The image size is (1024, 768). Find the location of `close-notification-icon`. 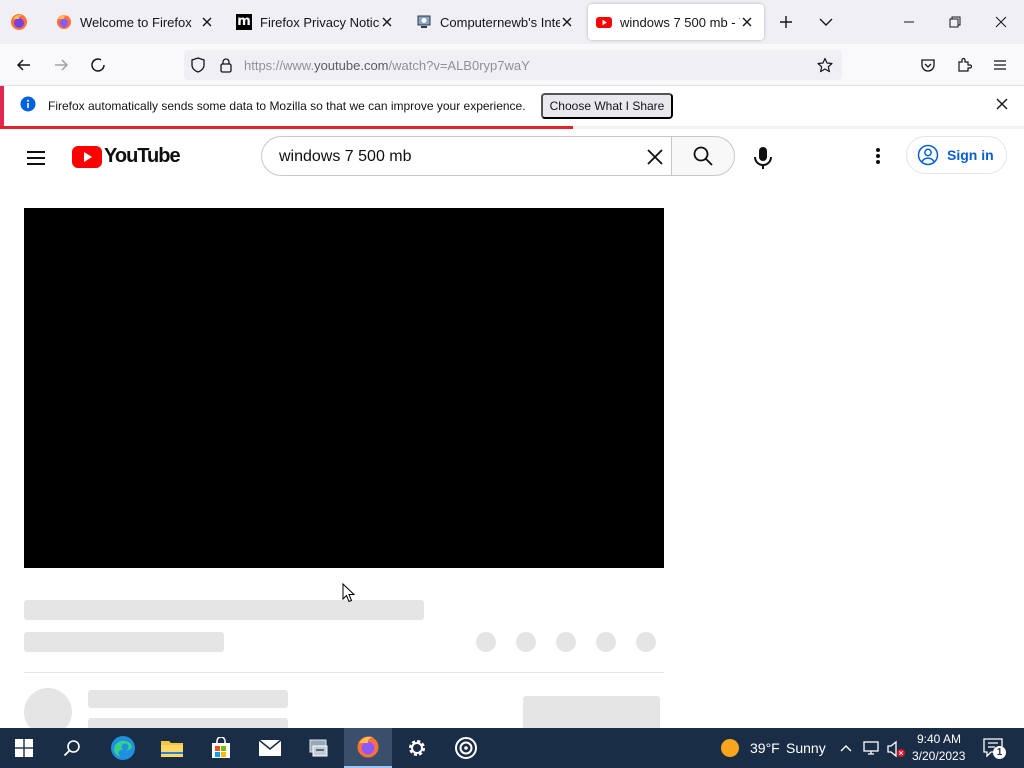

close-notification-icon is located at coordinates (1002, 104).